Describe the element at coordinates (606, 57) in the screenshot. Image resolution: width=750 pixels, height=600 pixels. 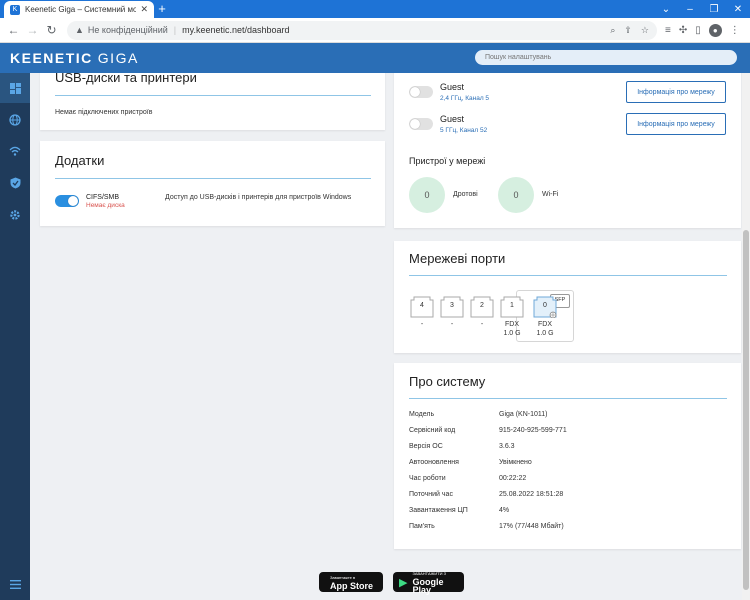
I see `settings-search-input` at that location.